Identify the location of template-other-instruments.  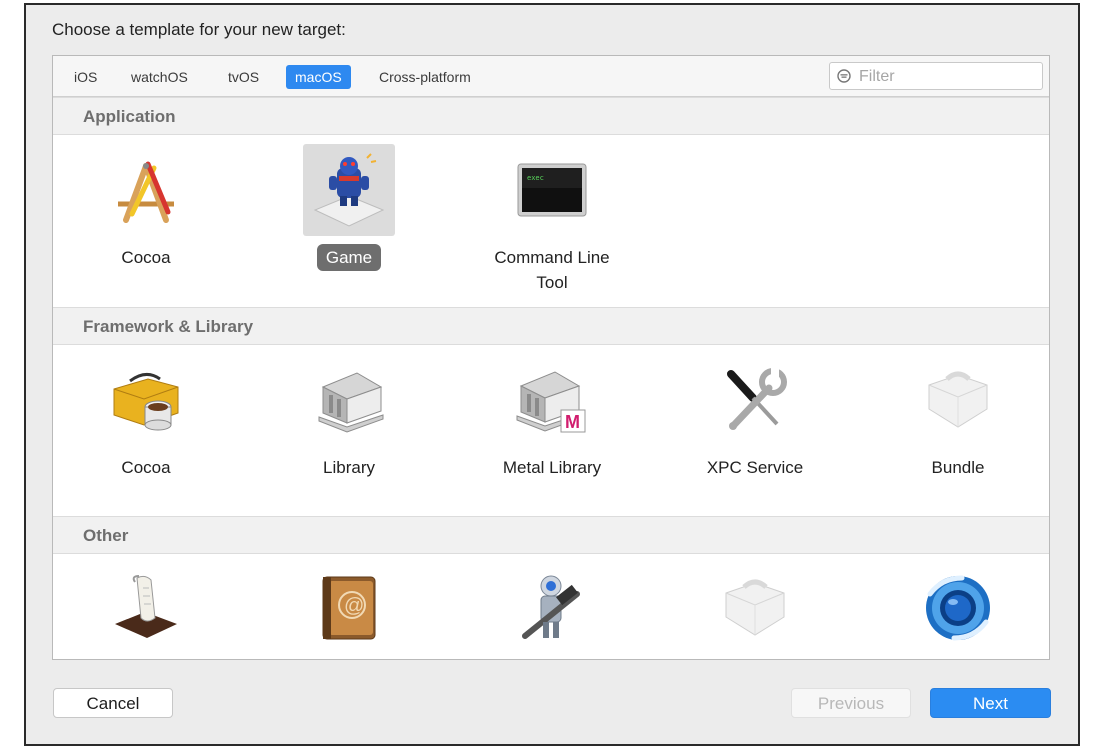
(958, 608).